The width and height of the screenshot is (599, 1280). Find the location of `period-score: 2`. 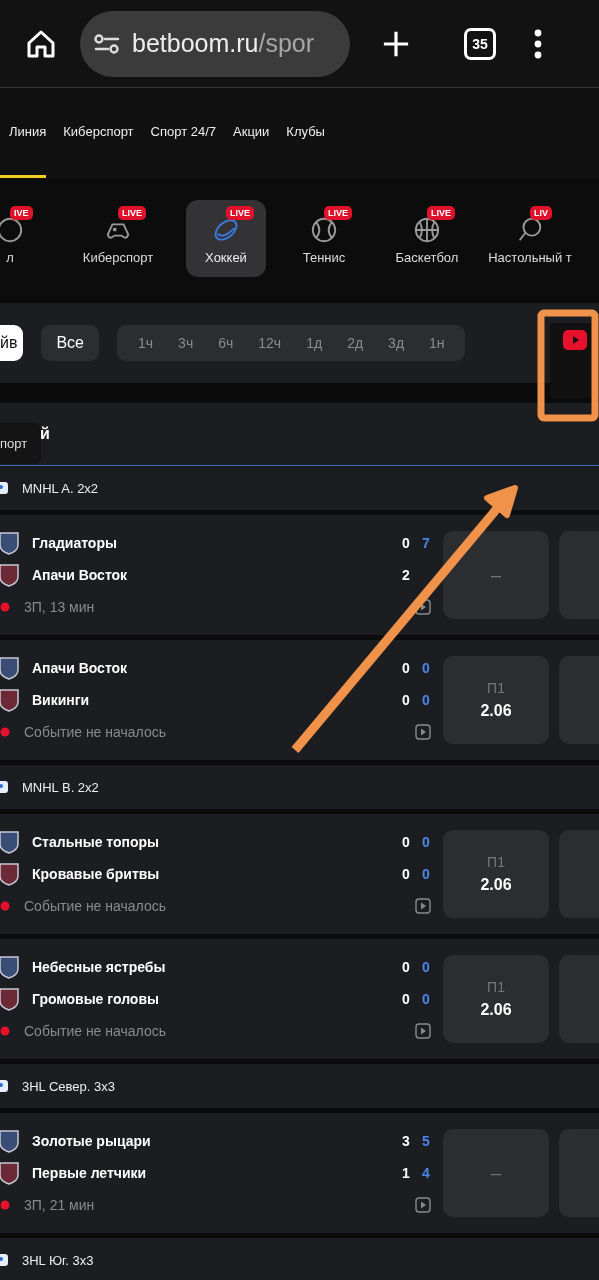

period-score: 2 is located at coordinates (406, 575).